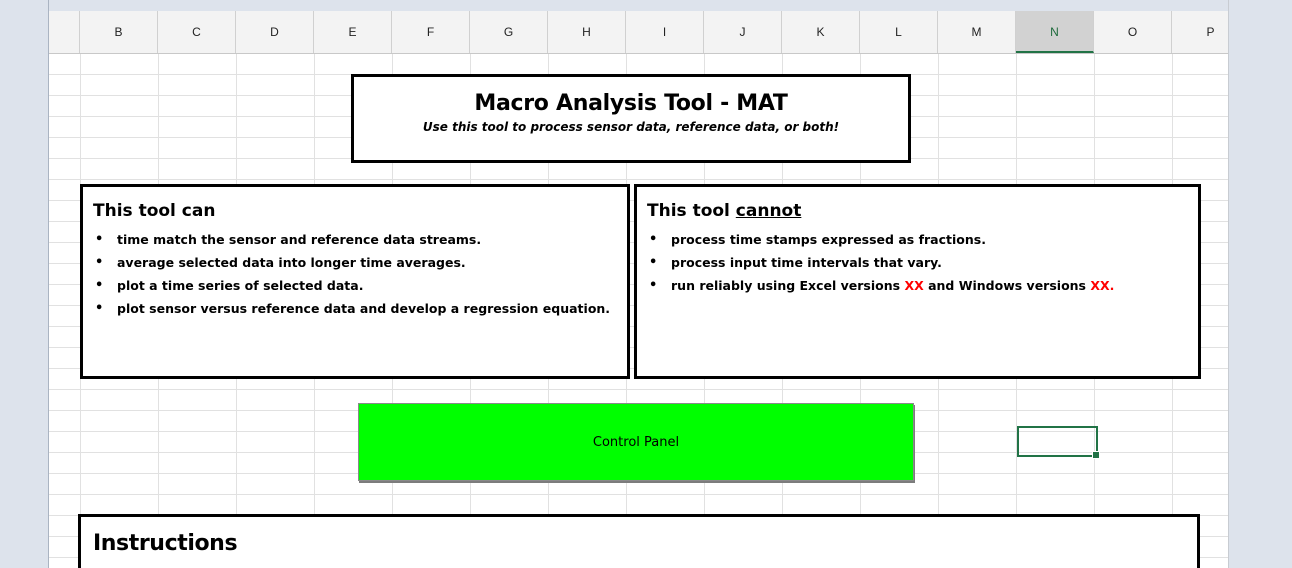 The width and height of the screenshot is (1292, 568). What do you see at coordinates (922, 211) in the screenshot?
I see `limitations-heading: This tool cannot` at bounding box center [922, 211].